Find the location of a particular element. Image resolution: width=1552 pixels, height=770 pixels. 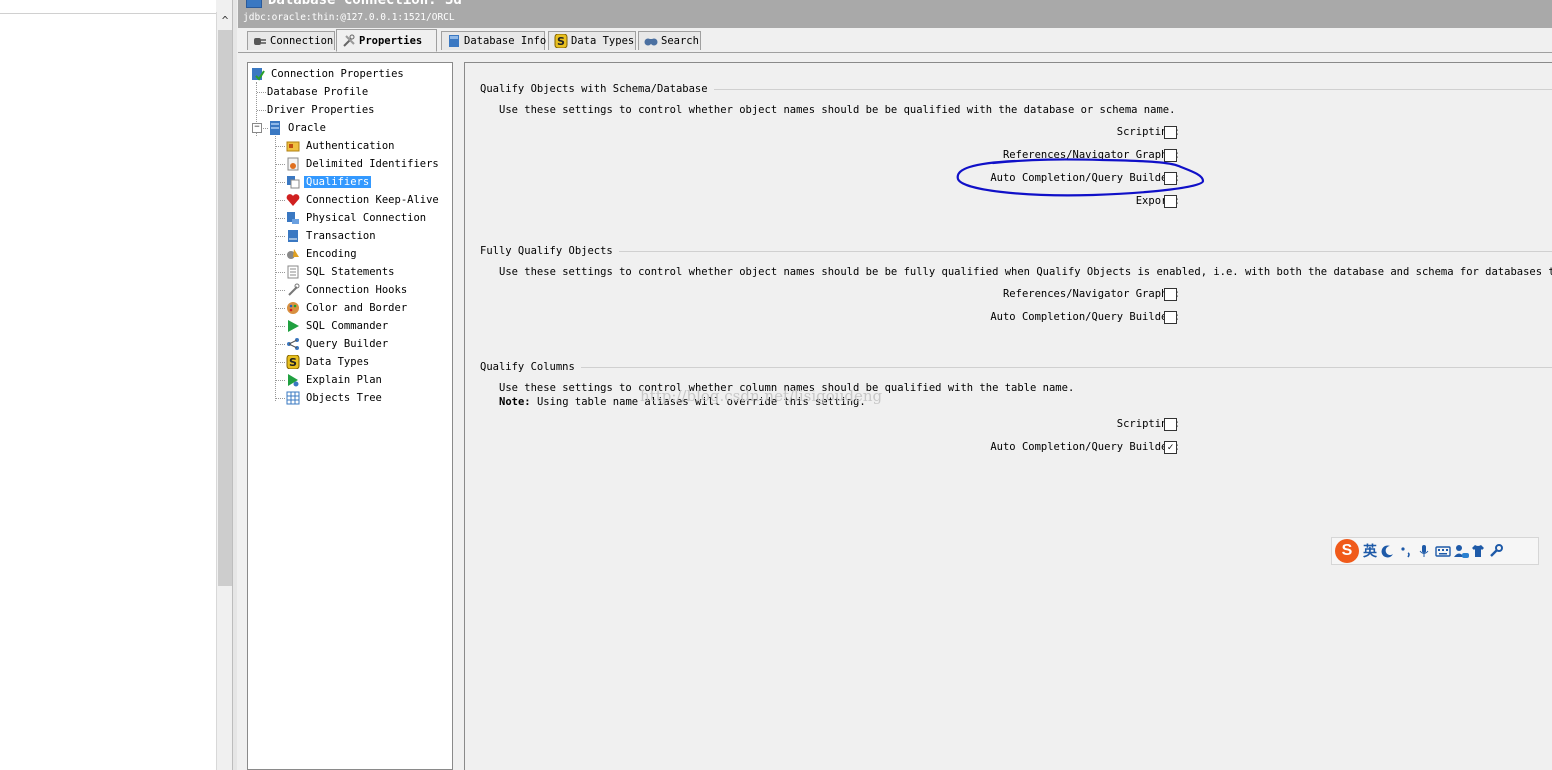

tree-label: Transaction is located at coordinates (341, 236).